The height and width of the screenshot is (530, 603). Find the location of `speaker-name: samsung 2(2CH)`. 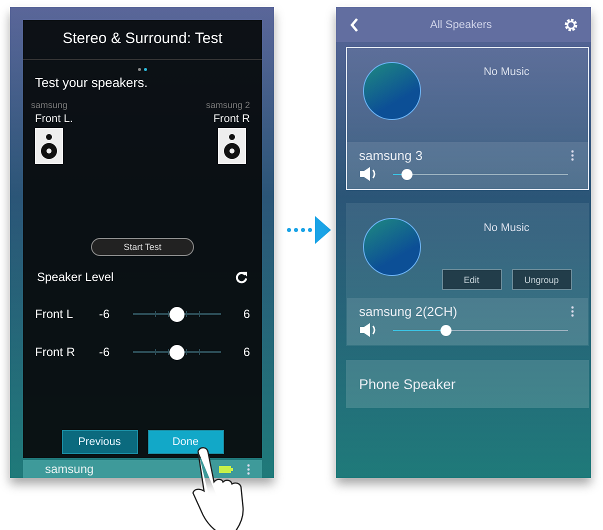

speaker-name: samsung 2(2CH) is located at coordinates (408, 311).